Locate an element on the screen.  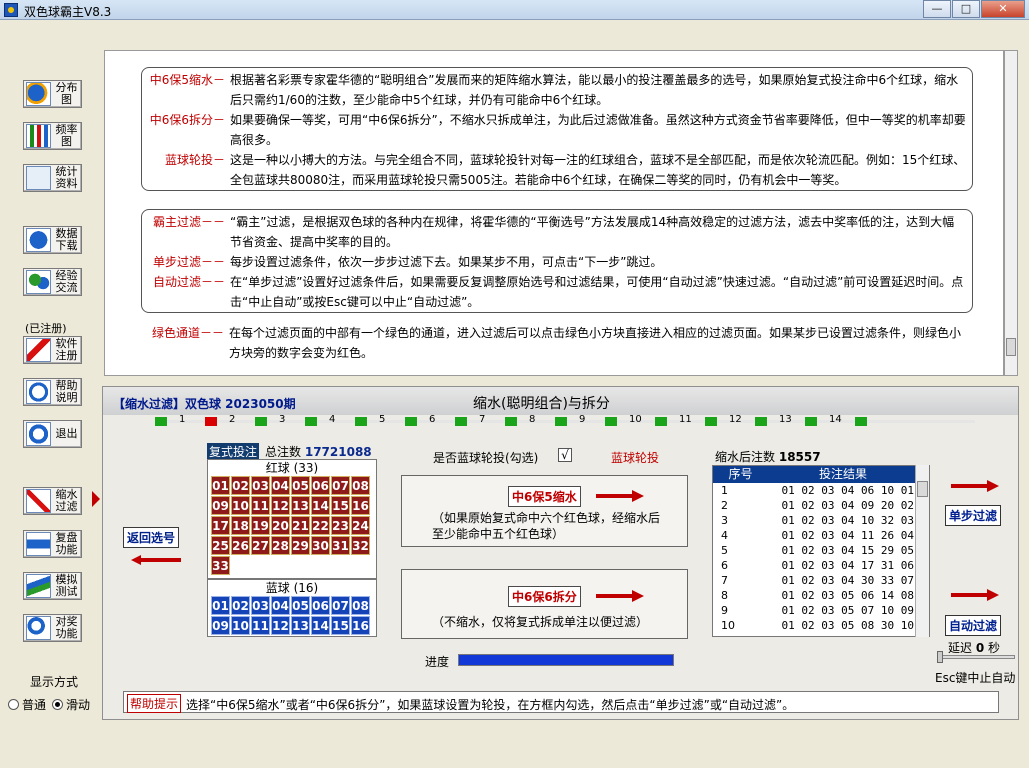
blue-ball: 03 is located at coordinates (260, 605).